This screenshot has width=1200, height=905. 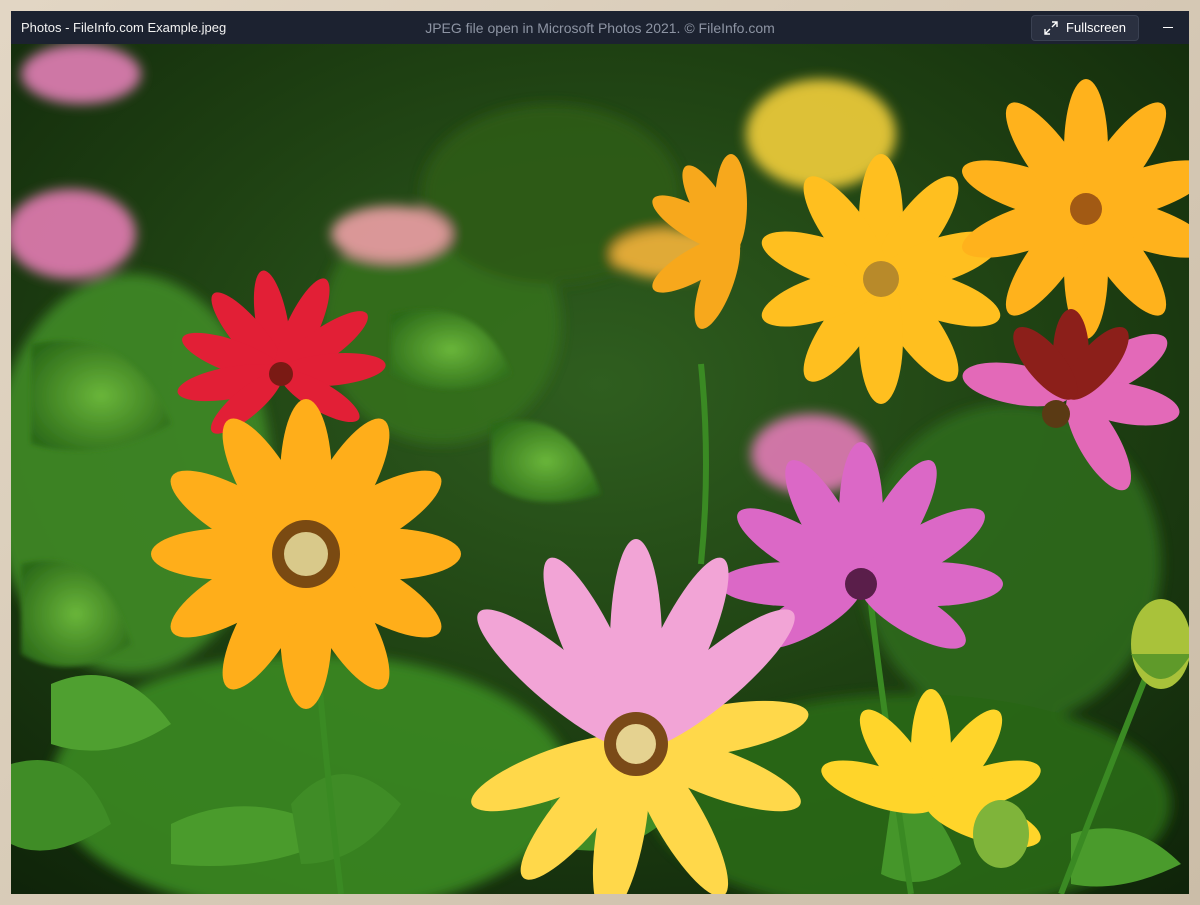 I want to click on expand-arrows-icon, so click(x=1051, y=27).